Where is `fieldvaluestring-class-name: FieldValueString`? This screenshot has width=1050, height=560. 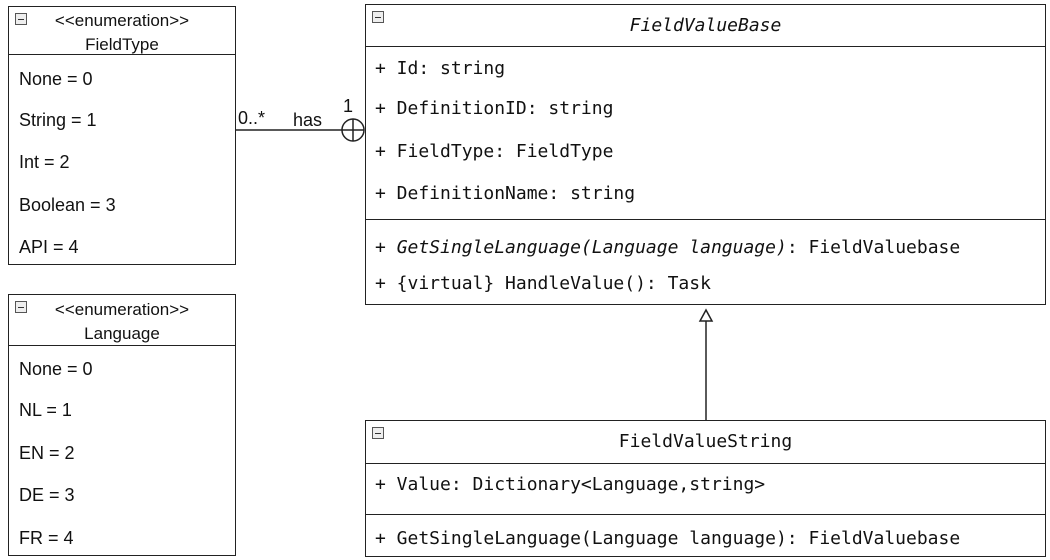 fieldvaluestring-class-name: FieldValueString is located at coordinates (705, 441).